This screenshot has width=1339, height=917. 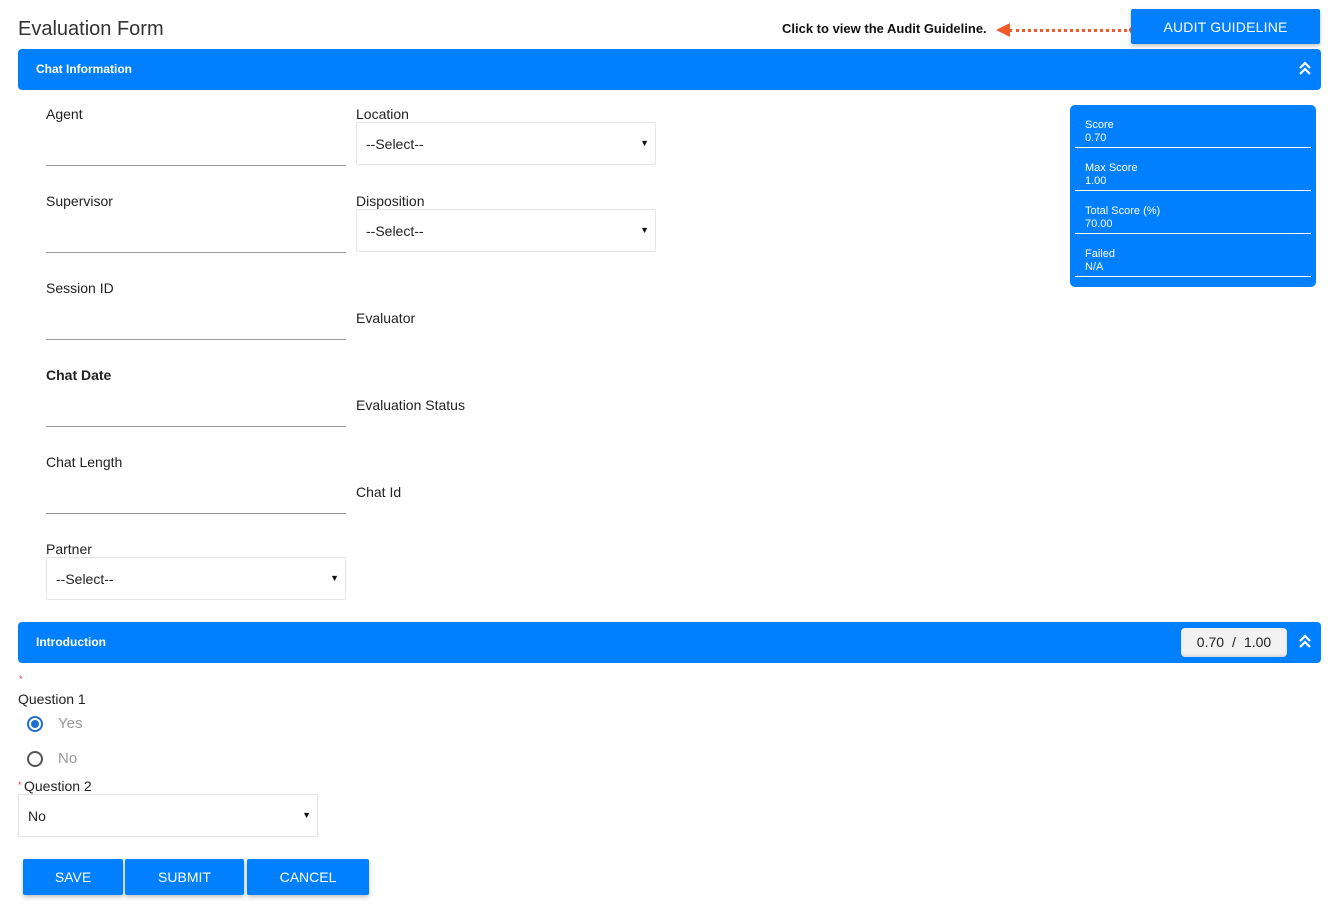 I want to click on score-label: Score, so click(x=1099, y=125).